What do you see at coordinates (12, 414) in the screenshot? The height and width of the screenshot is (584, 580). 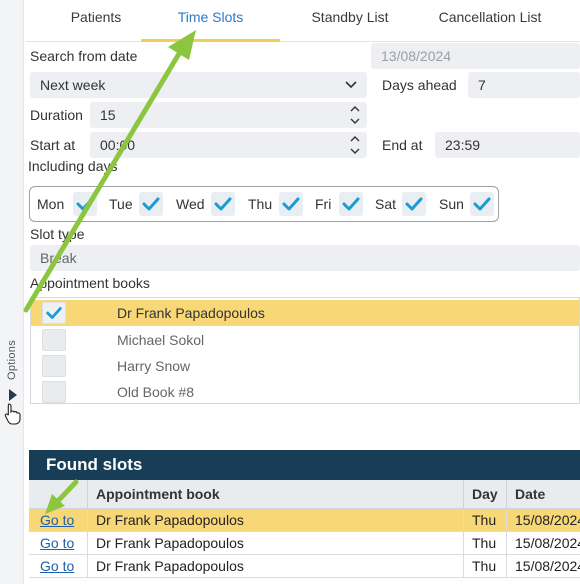 I see `hand-cursor-icon` at bounding box center [12, 414].